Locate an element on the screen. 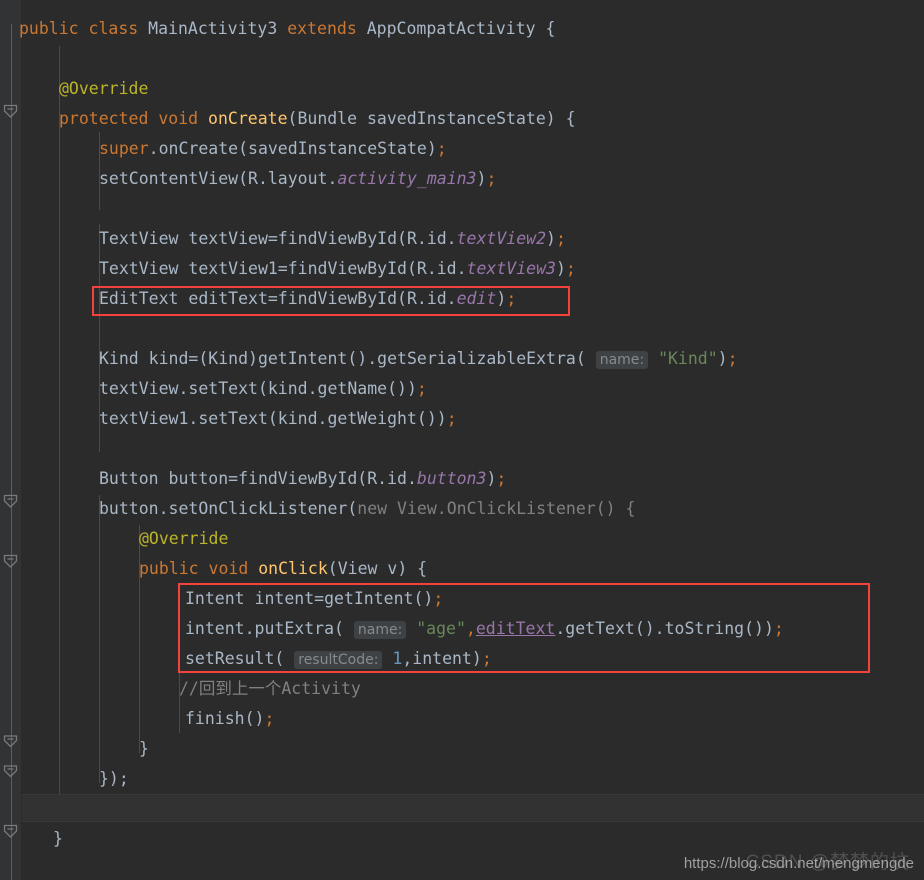  superclass-name: AppCompatActivity is located at coordinates (451, 28).